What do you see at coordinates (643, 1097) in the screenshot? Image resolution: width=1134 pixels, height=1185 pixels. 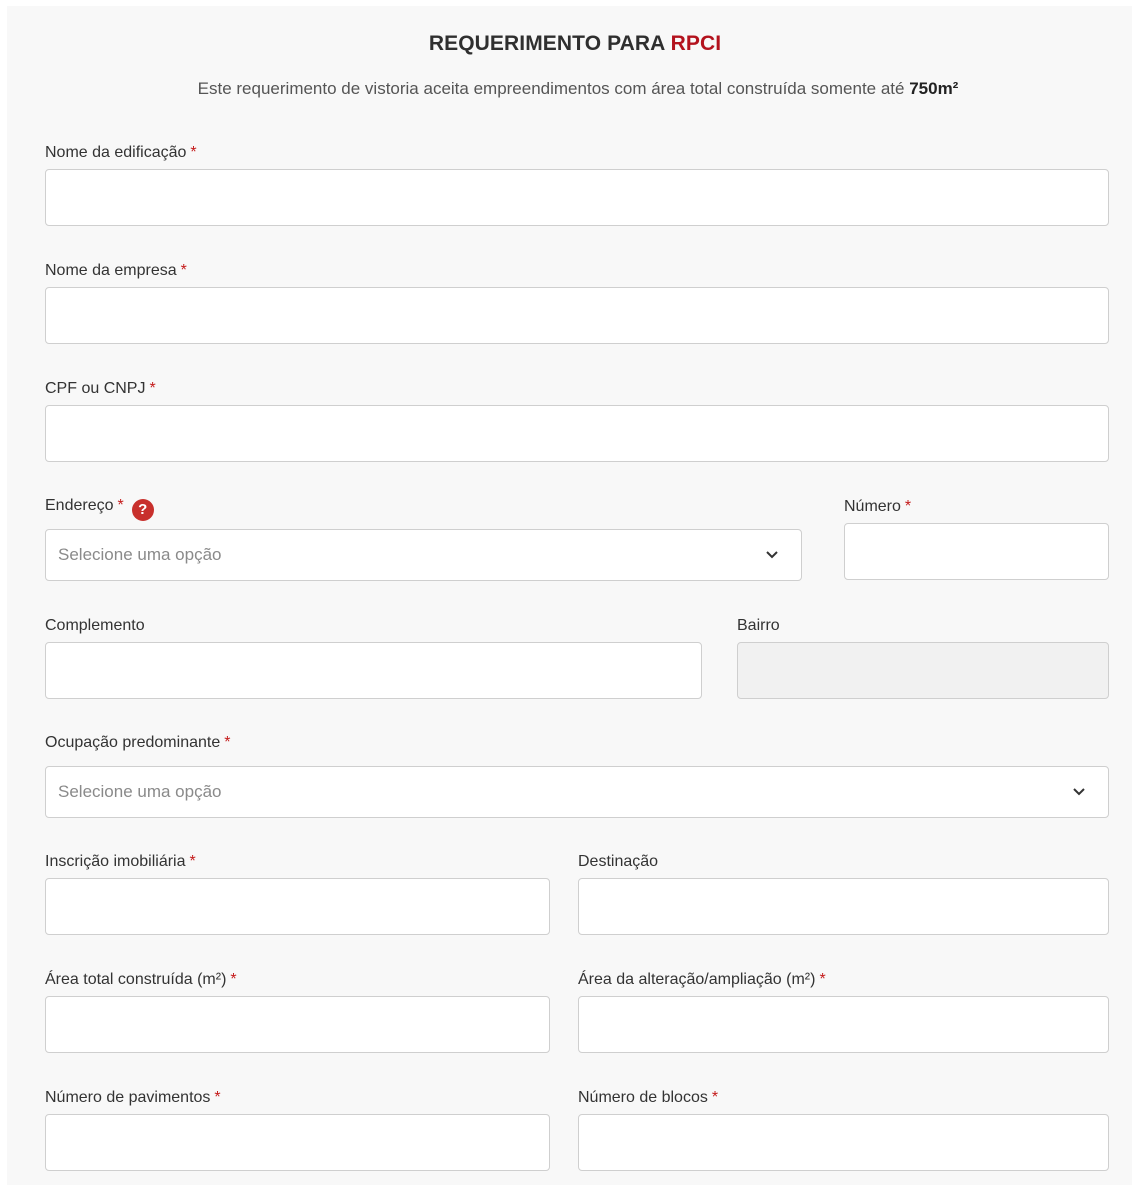 I see `num-blocos-label-text: Número de blocos` at bounding box center [643, 1097].